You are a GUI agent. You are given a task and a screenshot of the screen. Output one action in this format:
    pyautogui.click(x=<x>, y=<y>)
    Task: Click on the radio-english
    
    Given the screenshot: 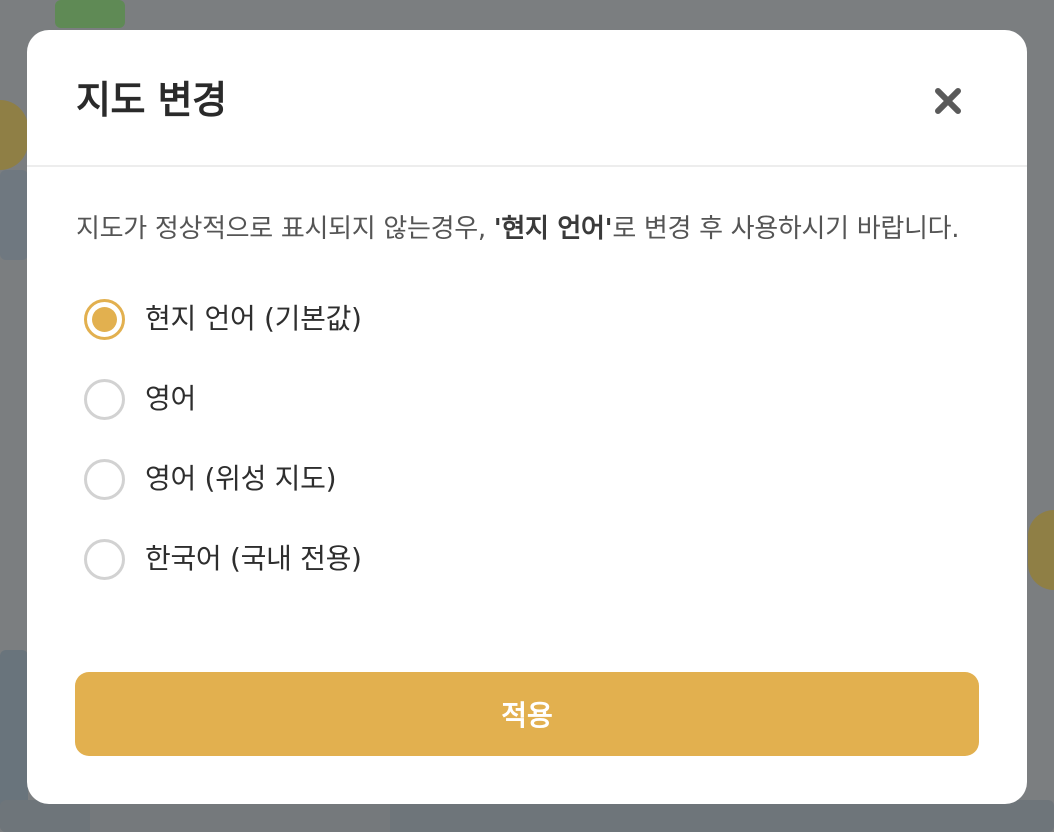 What is the action you would take?
    pyautogui.click(x=104, y=399)
    